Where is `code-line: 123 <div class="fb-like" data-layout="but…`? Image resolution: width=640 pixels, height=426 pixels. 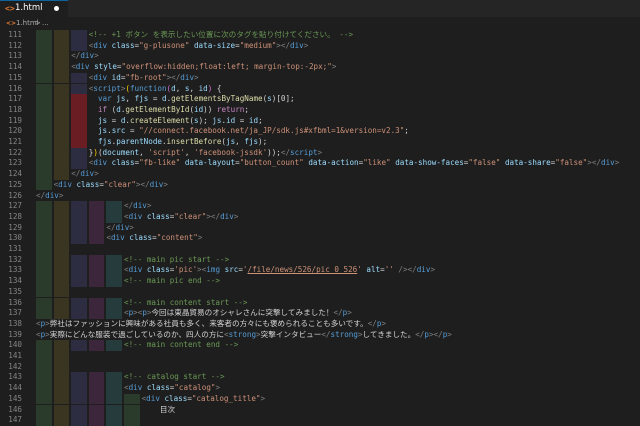 code-line: 123 <div class="fb-like" data-layout="but… is located at coordinates (320, 164).